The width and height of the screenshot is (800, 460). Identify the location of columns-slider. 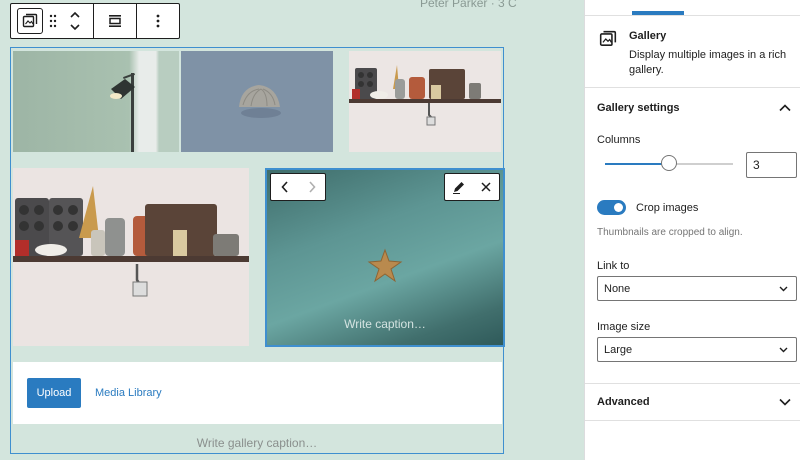
(669, 163).